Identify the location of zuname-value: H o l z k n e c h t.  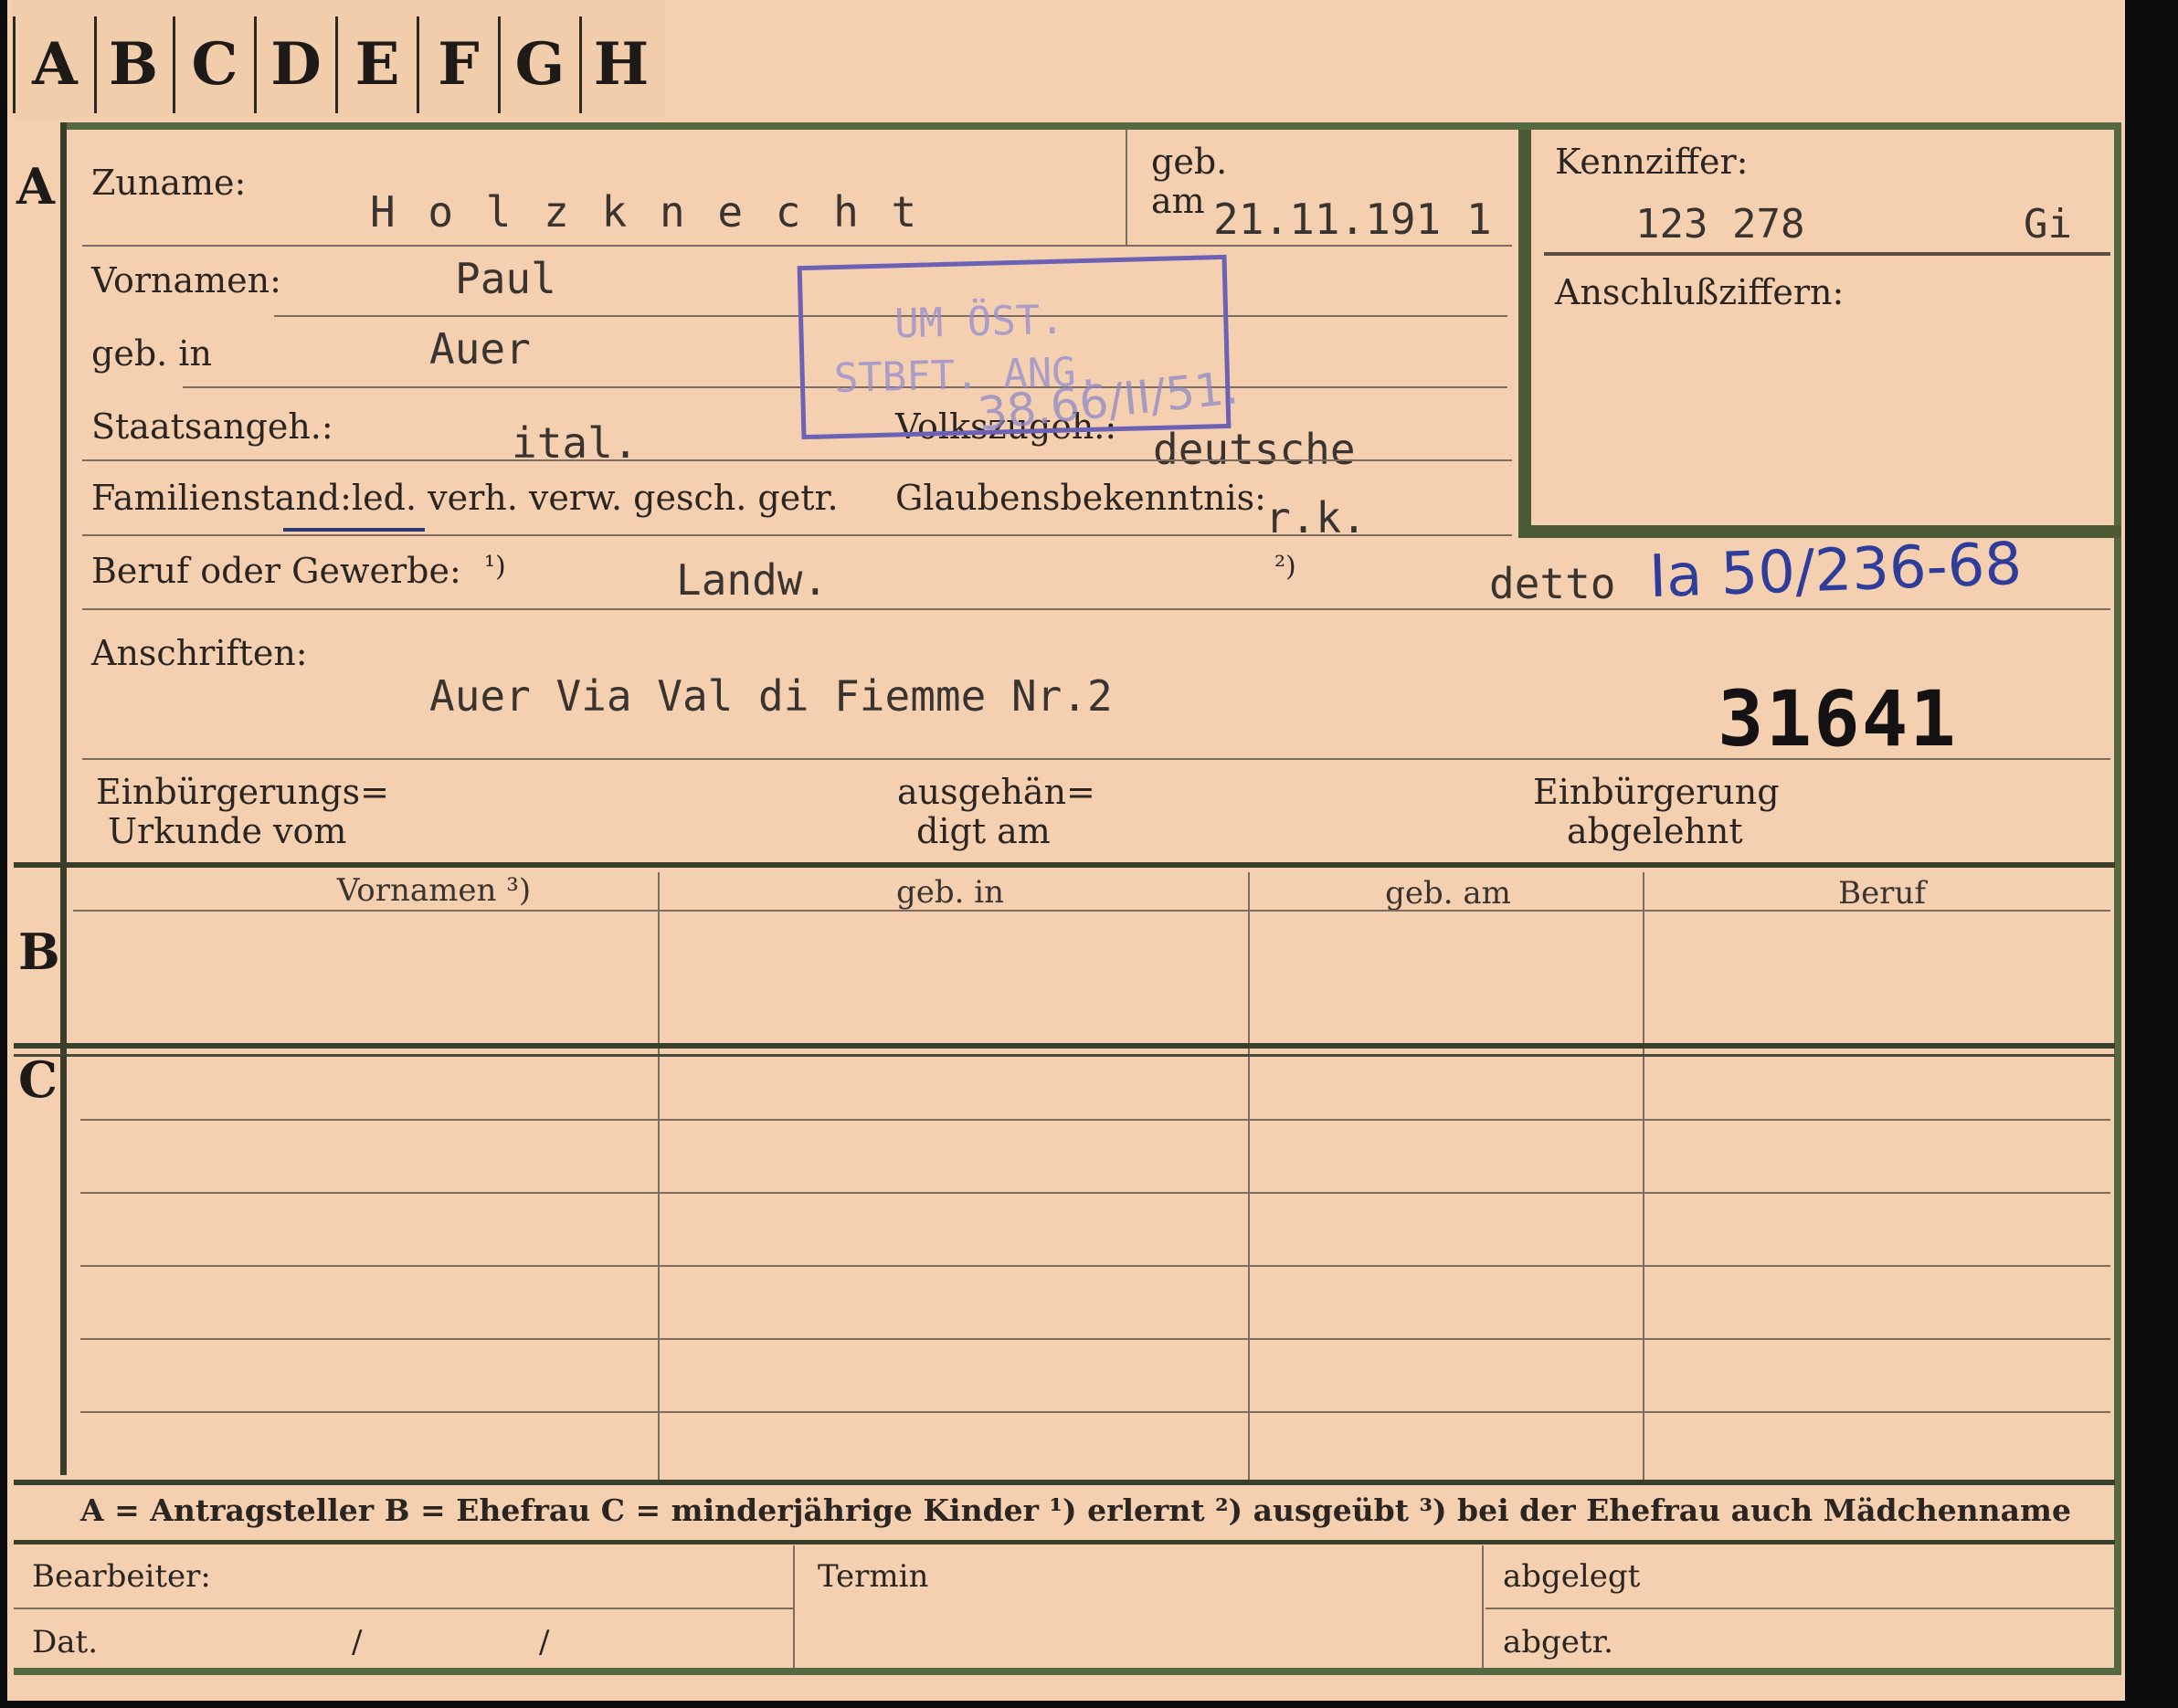
(646, 212).